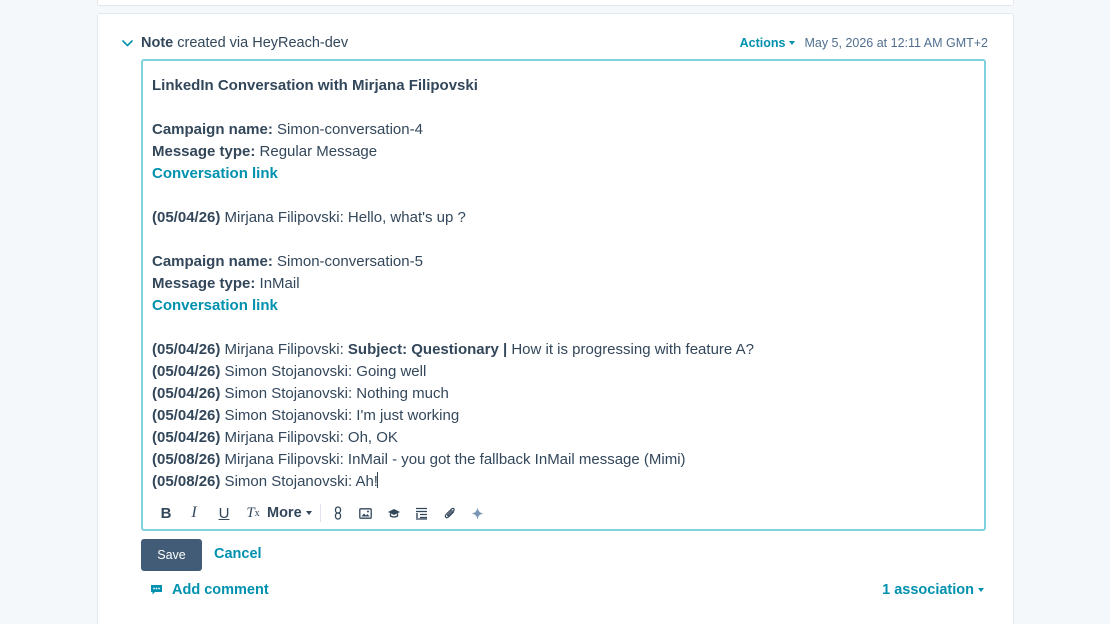 The height and width of the screenshot is (624, 1110). I want to click on message-text: Mirjana Filipovski: Oh, OK, so click(309, 437).